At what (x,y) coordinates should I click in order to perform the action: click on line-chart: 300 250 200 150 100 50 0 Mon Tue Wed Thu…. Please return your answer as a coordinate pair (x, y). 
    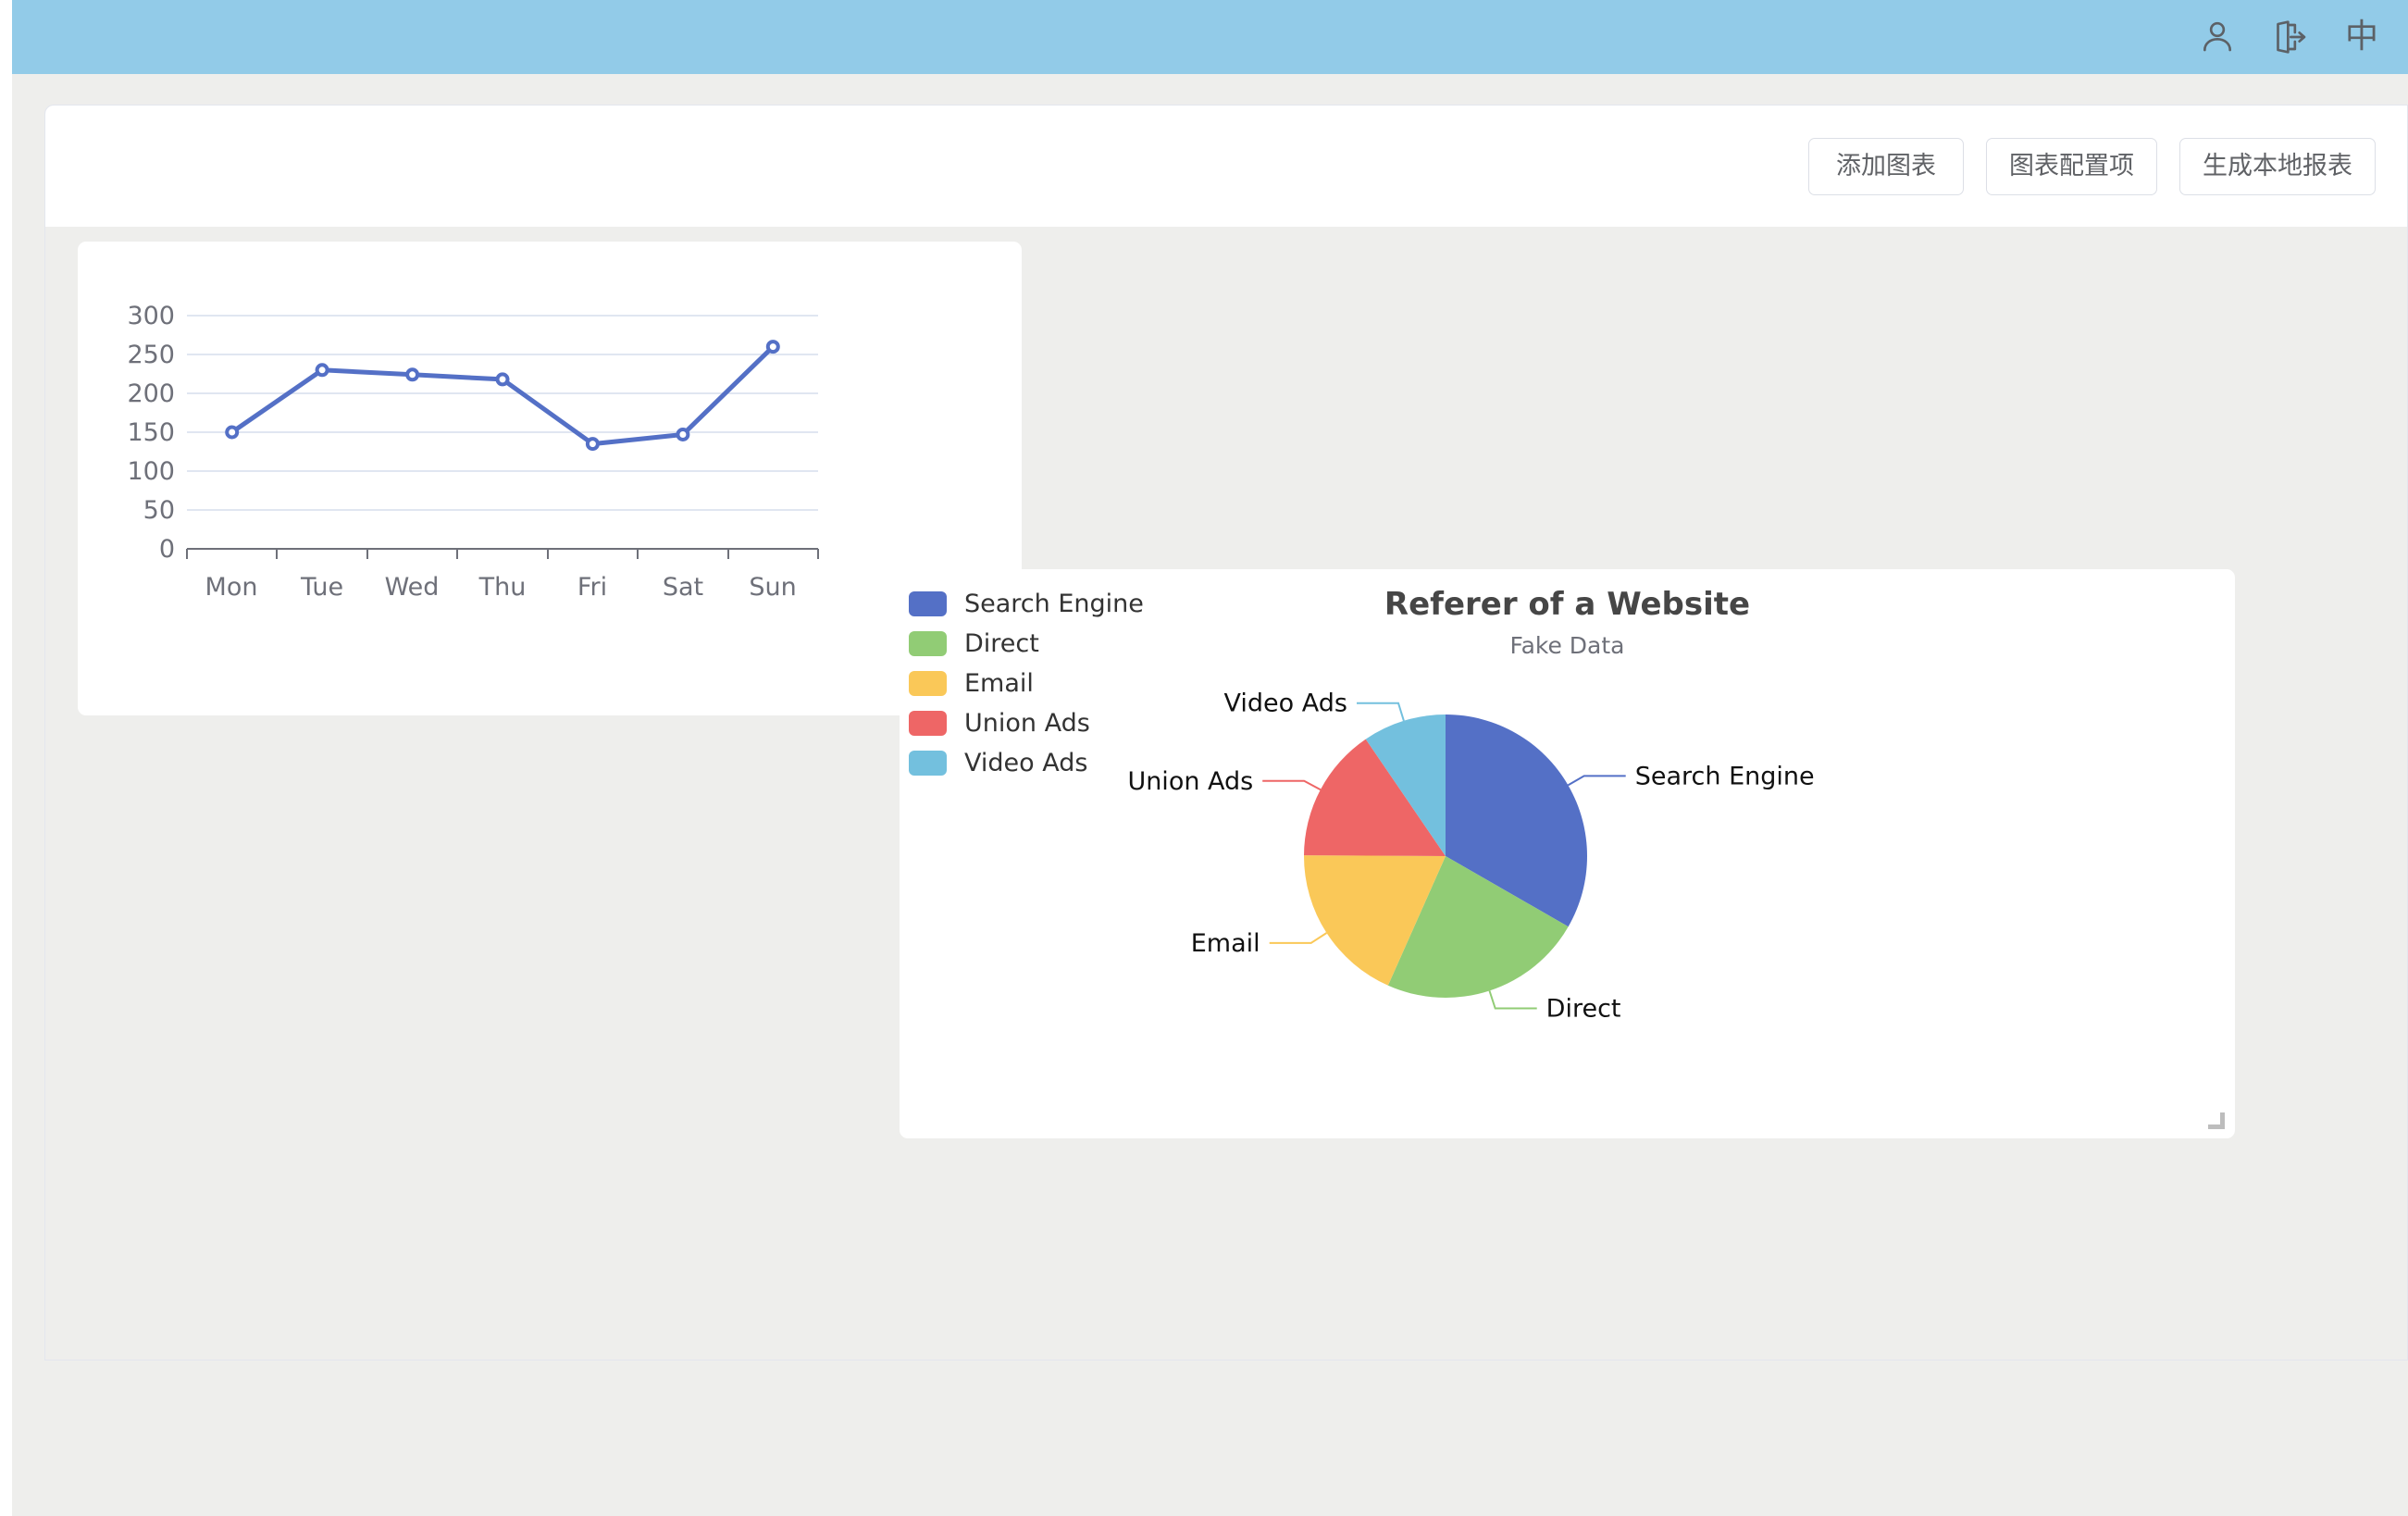
    Looking at the image, I should click on (550, 478).